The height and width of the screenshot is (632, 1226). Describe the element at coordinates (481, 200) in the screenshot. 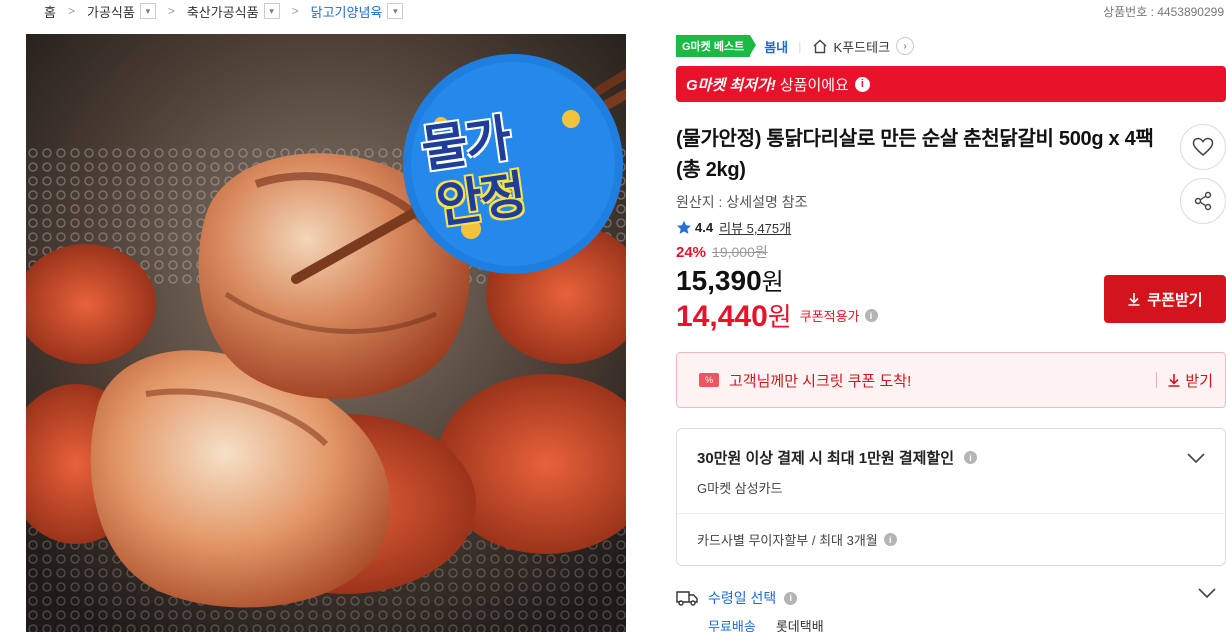

I see `sticker-text-2: 안정` at that location.